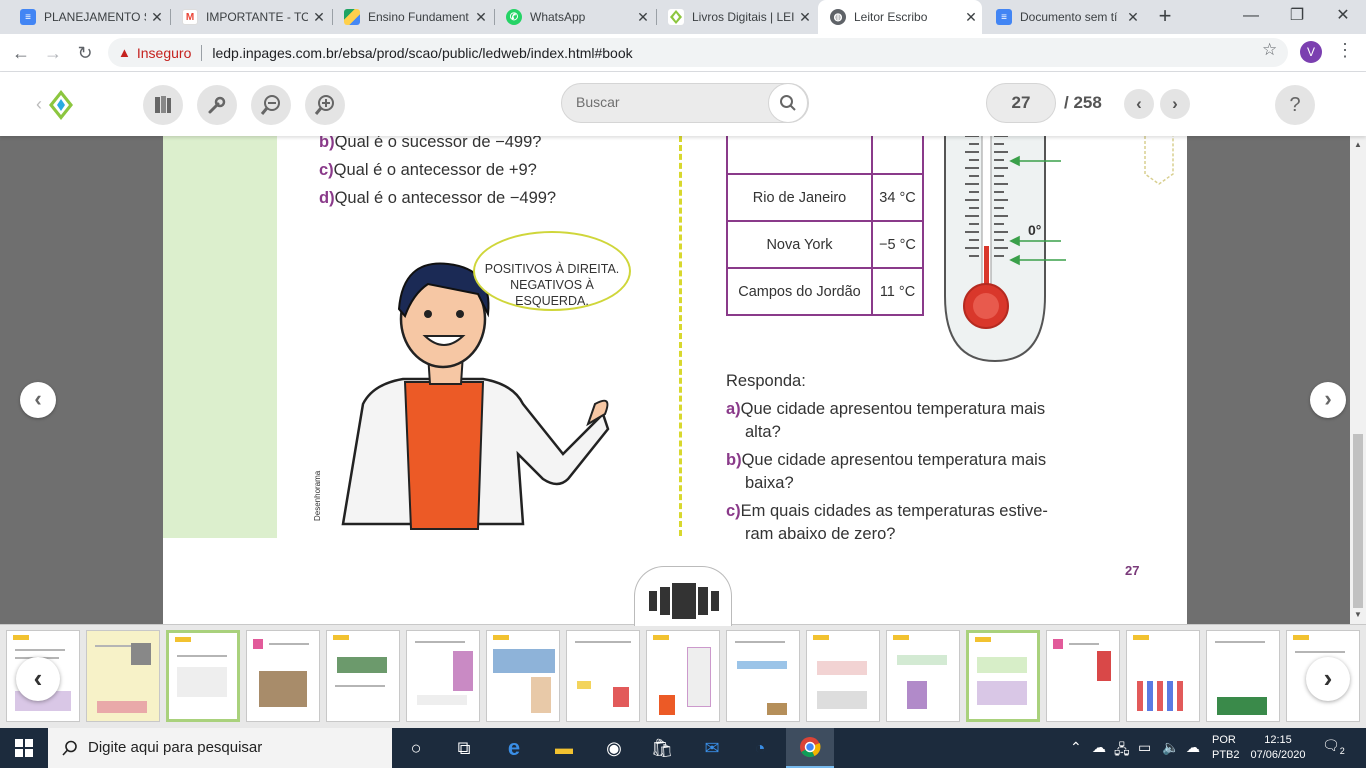 This screenshot has width=1366, height=768. What do you see at coordinates (766, 381) in the screenshot?
I see `respond-heading: Responda:` at bounding box center [766, 381].